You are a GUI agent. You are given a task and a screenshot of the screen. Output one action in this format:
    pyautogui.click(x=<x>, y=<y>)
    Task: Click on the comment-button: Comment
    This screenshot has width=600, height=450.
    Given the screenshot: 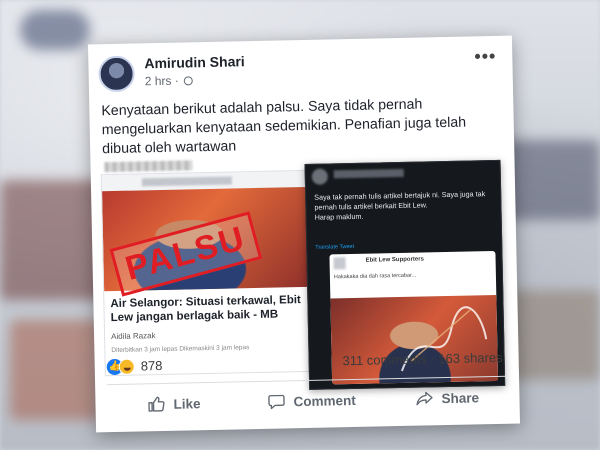 What is the action you would take?
    pyautogui.click(x=311, y=401)
    